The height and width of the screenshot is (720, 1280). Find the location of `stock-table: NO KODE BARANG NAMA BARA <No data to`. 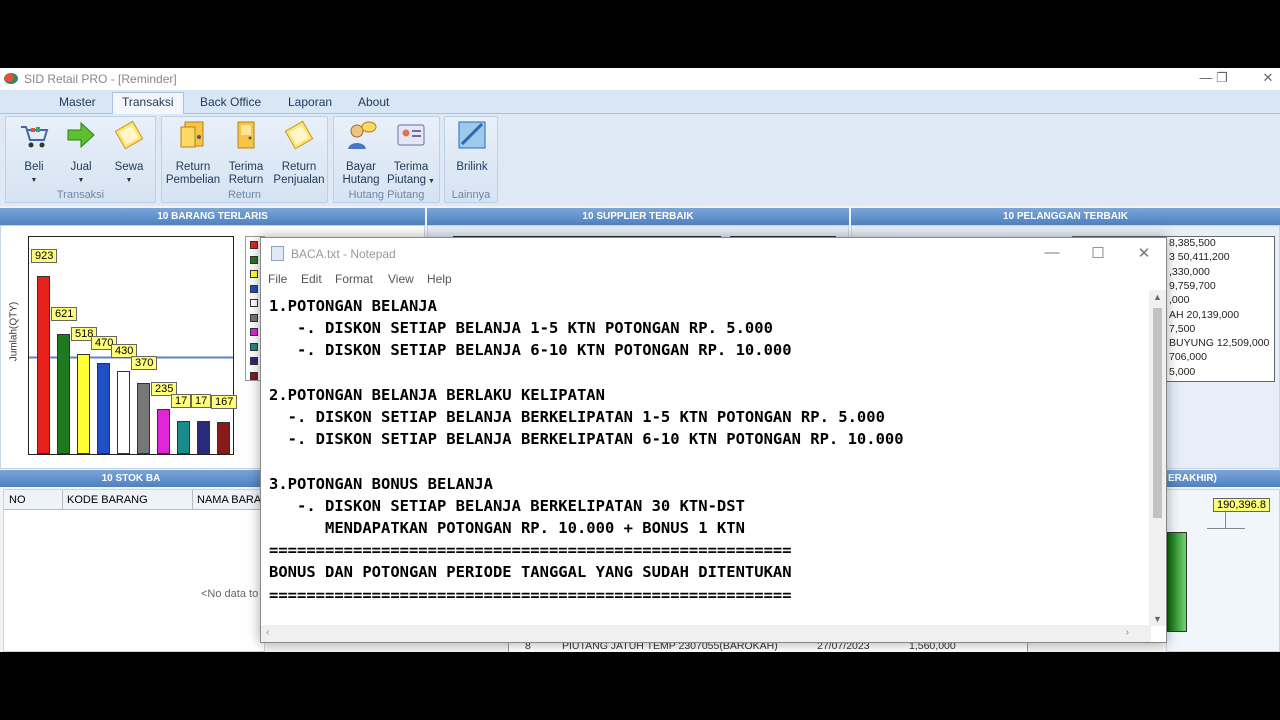

stock-table: NO KODE BARANG NAMA BARA <No data to is located at coordinates (134, 570).